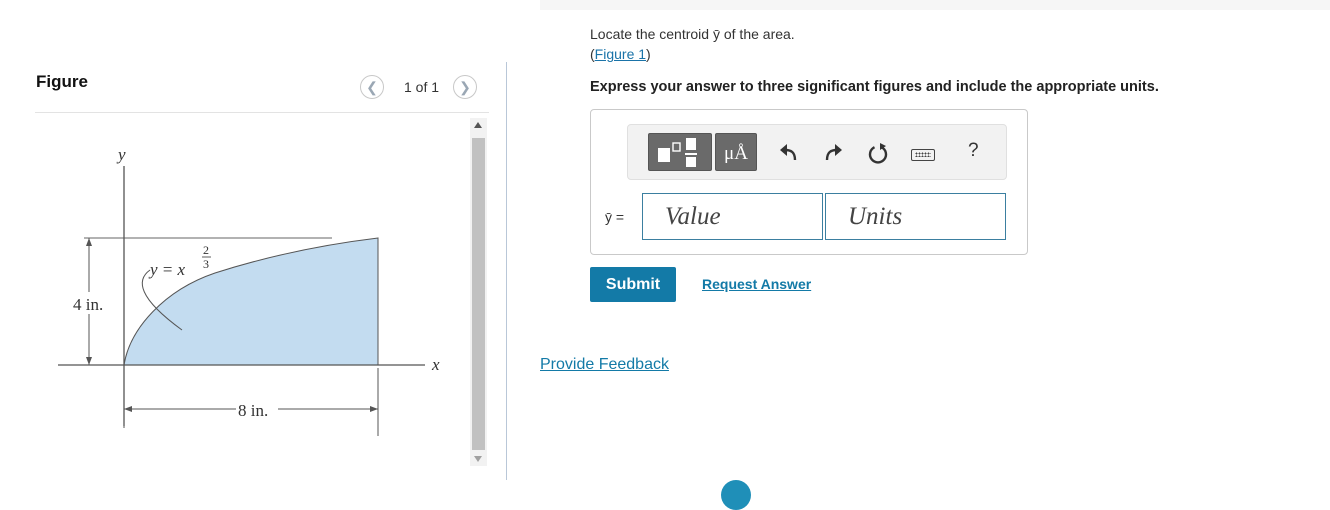 The height and width of the screenshot is (510, 1330). I want to click on top-strip, so click(935, 5).